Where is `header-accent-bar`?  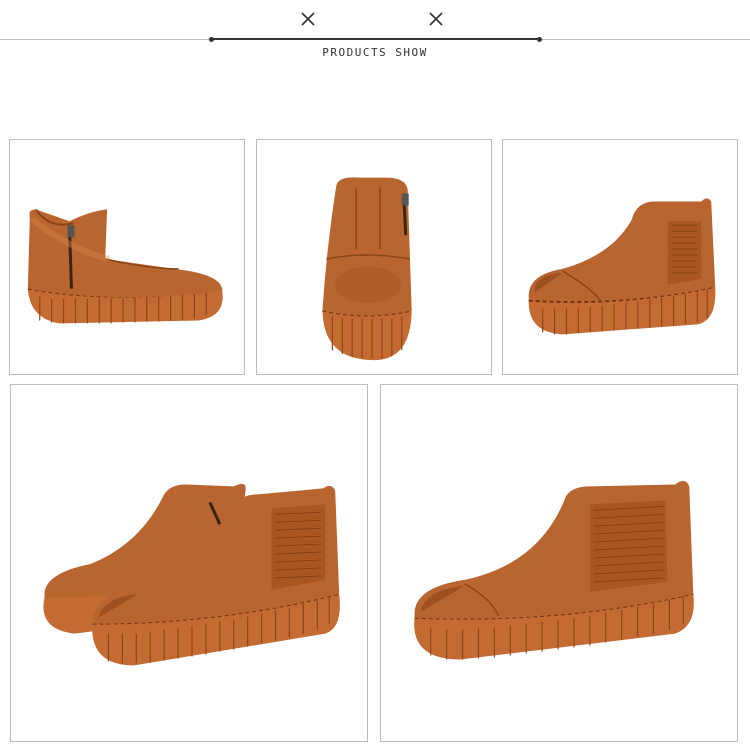 header-accent-bar is located at coordinates (375, 39).